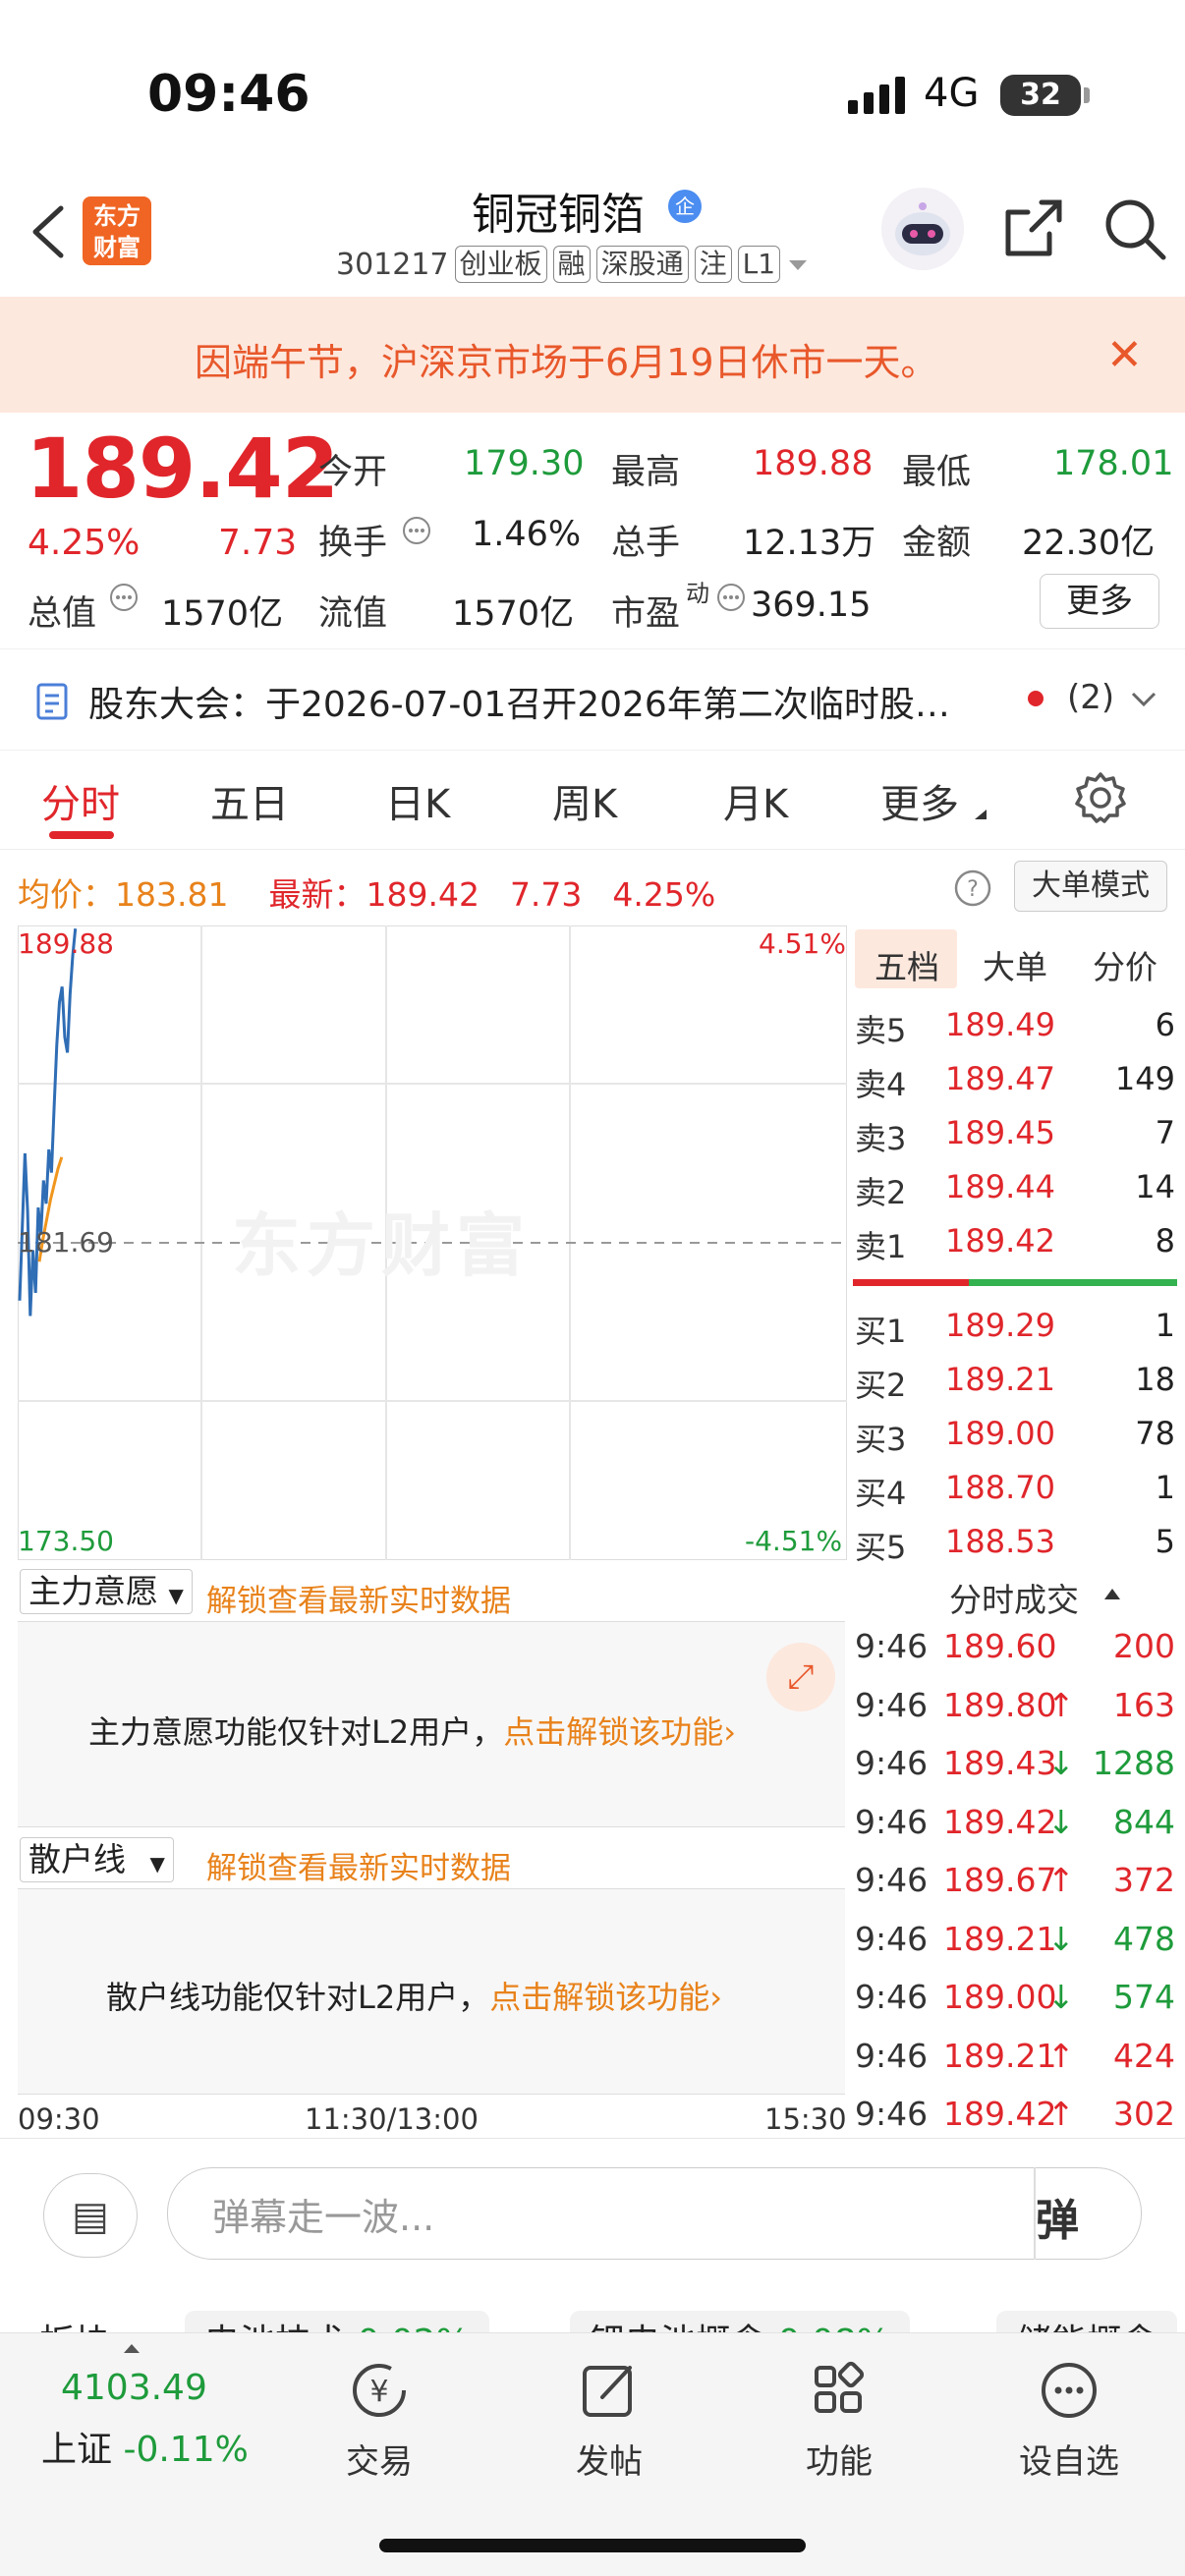 The image size is (1185, 2576). What do you see at coordinates (801, 1677) in the screenshot?
I see `expand-icon: ⤢` at bounding box center [801, 1677].